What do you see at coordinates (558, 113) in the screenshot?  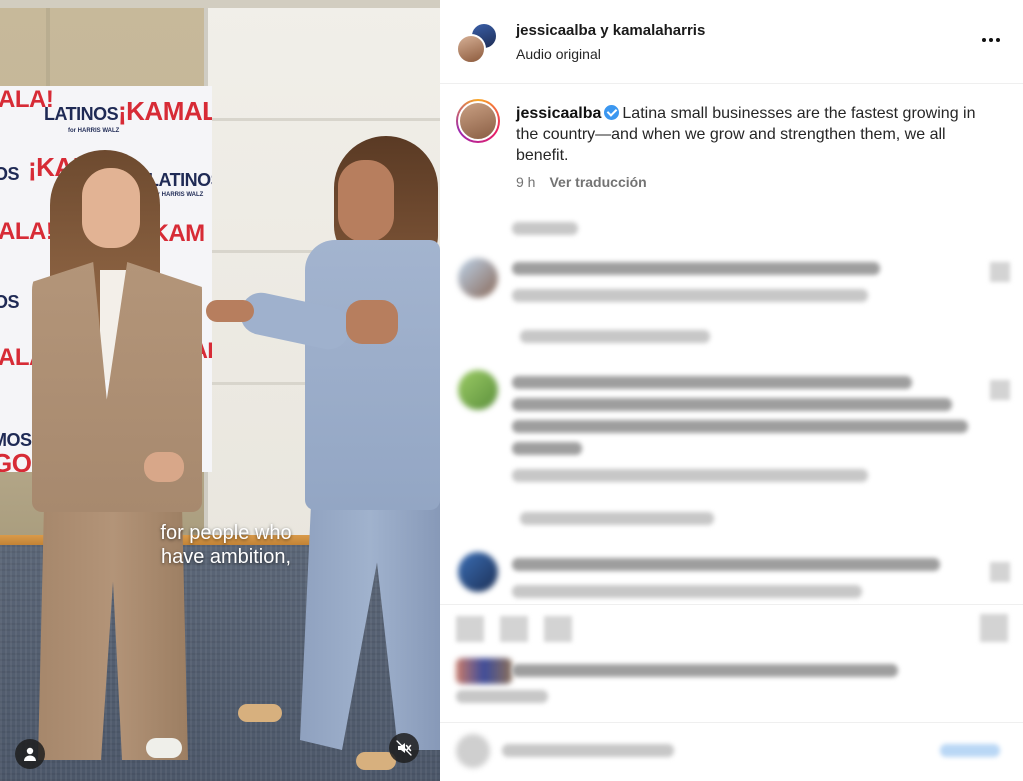 I see `post-username: jessicaalba` at bounding box center [558, 113].